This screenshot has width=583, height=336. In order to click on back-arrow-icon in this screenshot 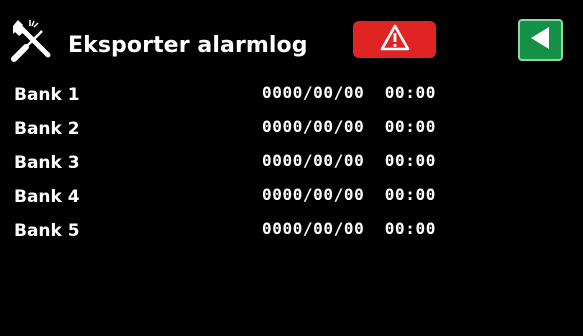, I will do `click(541, 40)`.